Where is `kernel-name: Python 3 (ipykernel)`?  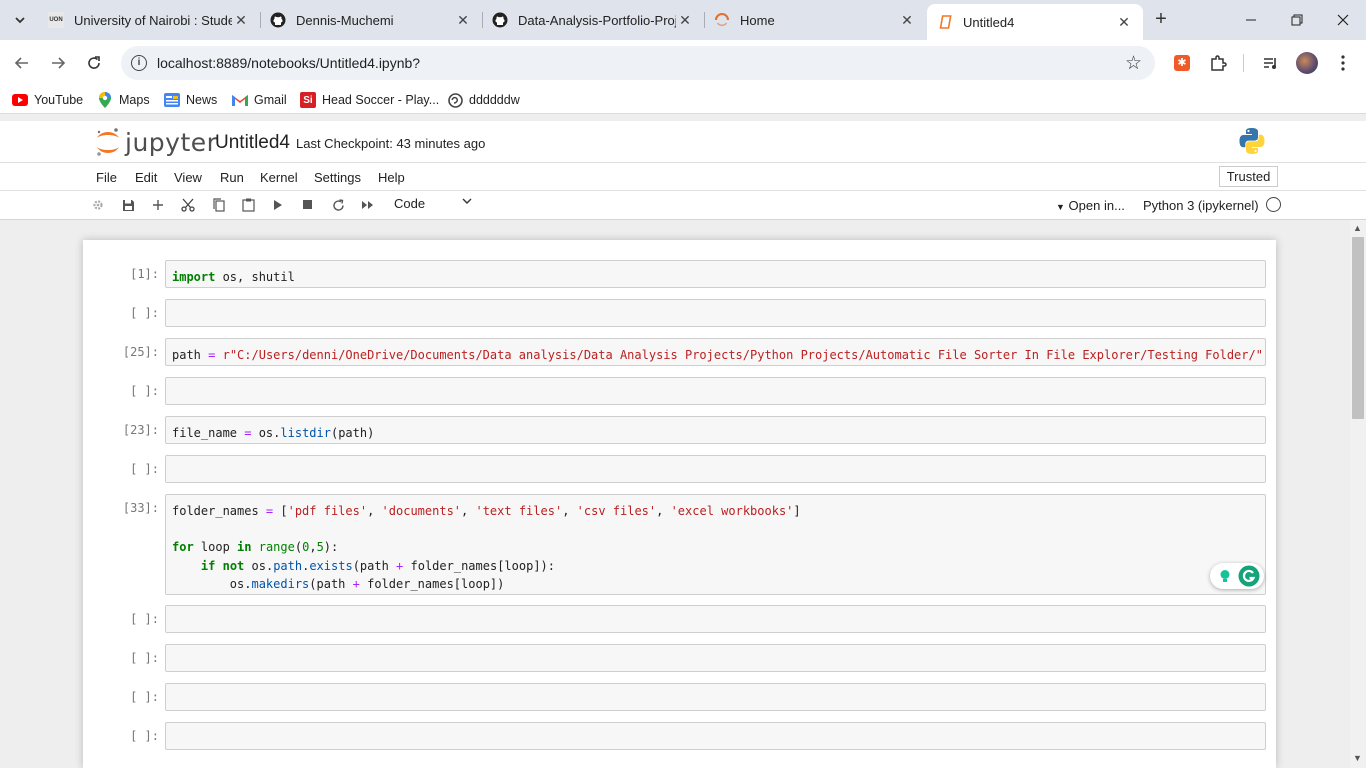
kernel-name: Python 3 (ipykernel) is located at coordinates (1201, 205).